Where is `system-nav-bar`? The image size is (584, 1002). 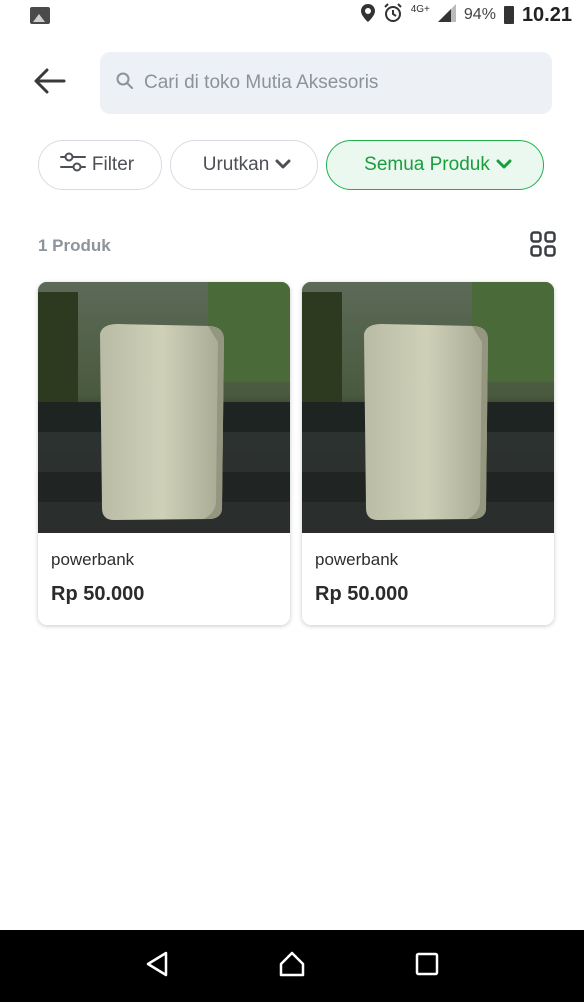 system-nav-bar is located at coordinates (292, 966).